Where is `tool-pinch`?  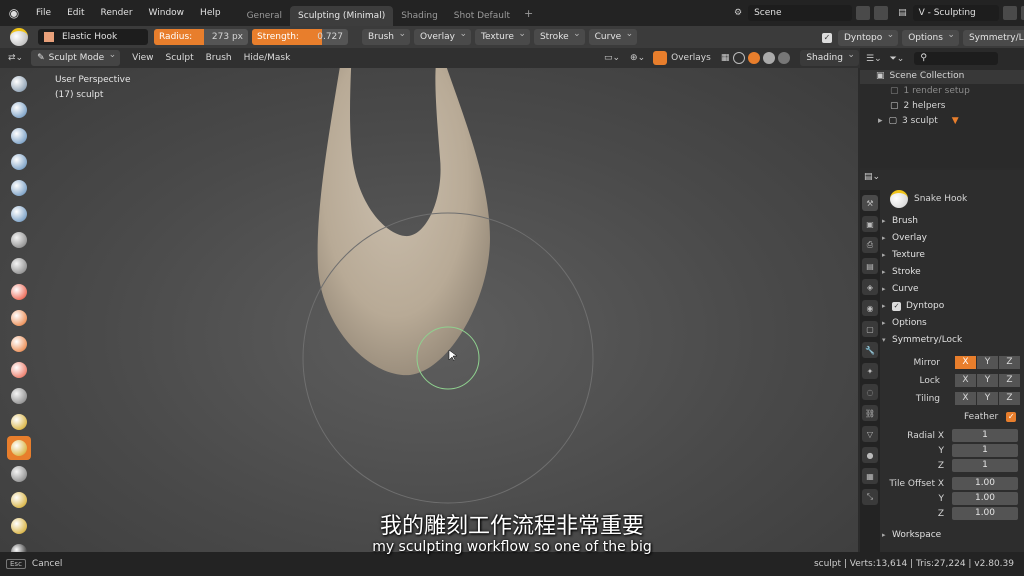 tool-pinch is located at coordinates (19, 370).